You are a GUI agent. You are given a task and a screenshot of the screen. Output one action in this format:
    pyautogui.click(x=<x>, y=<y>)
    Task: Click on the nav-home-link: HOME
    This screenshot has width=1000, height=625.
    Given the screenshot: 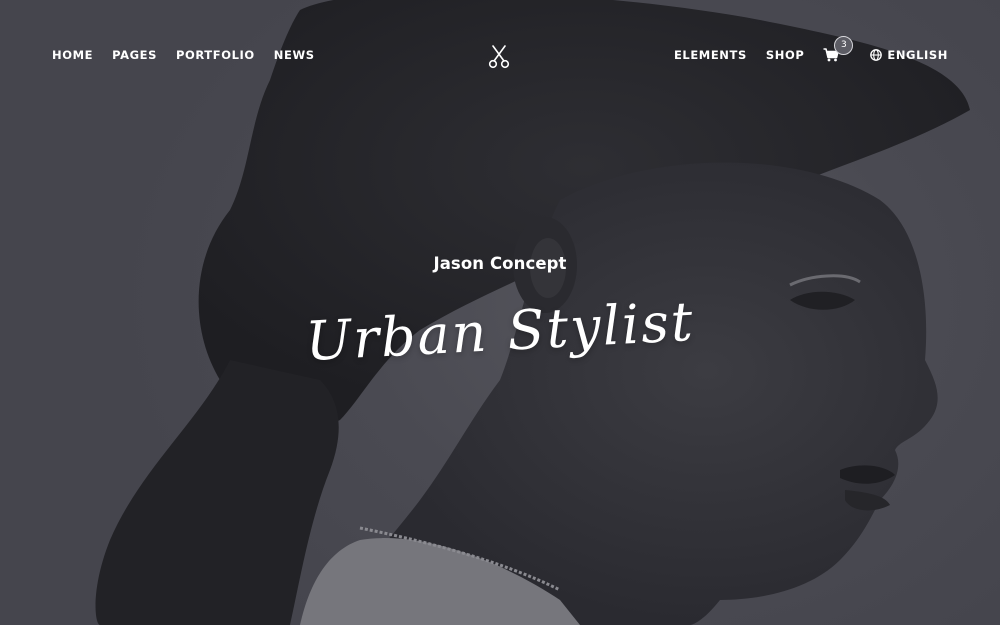 What is the action you would take?
    pyautogui.click(x=72, y=55)
    